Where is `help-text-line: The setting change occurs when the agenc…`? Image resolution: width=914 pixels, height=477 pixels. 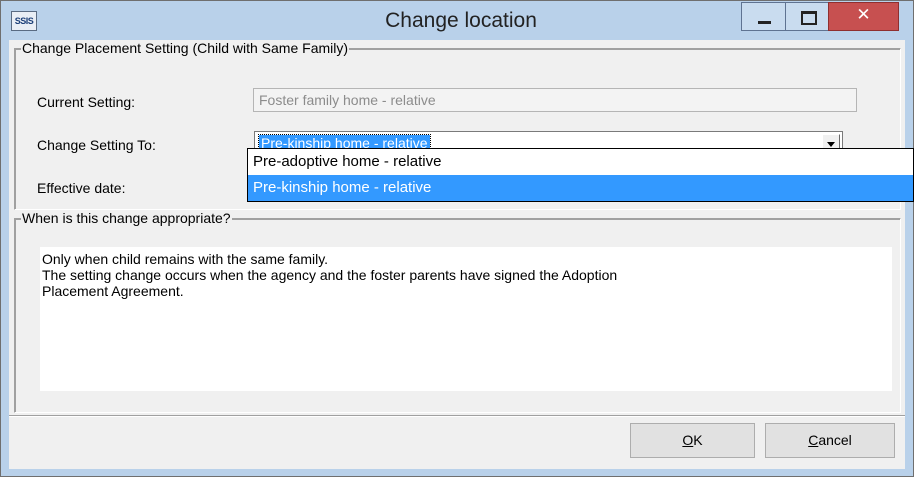
help-text-line: The setting change occurs when the agenc… is located at coordinates (330, 275).